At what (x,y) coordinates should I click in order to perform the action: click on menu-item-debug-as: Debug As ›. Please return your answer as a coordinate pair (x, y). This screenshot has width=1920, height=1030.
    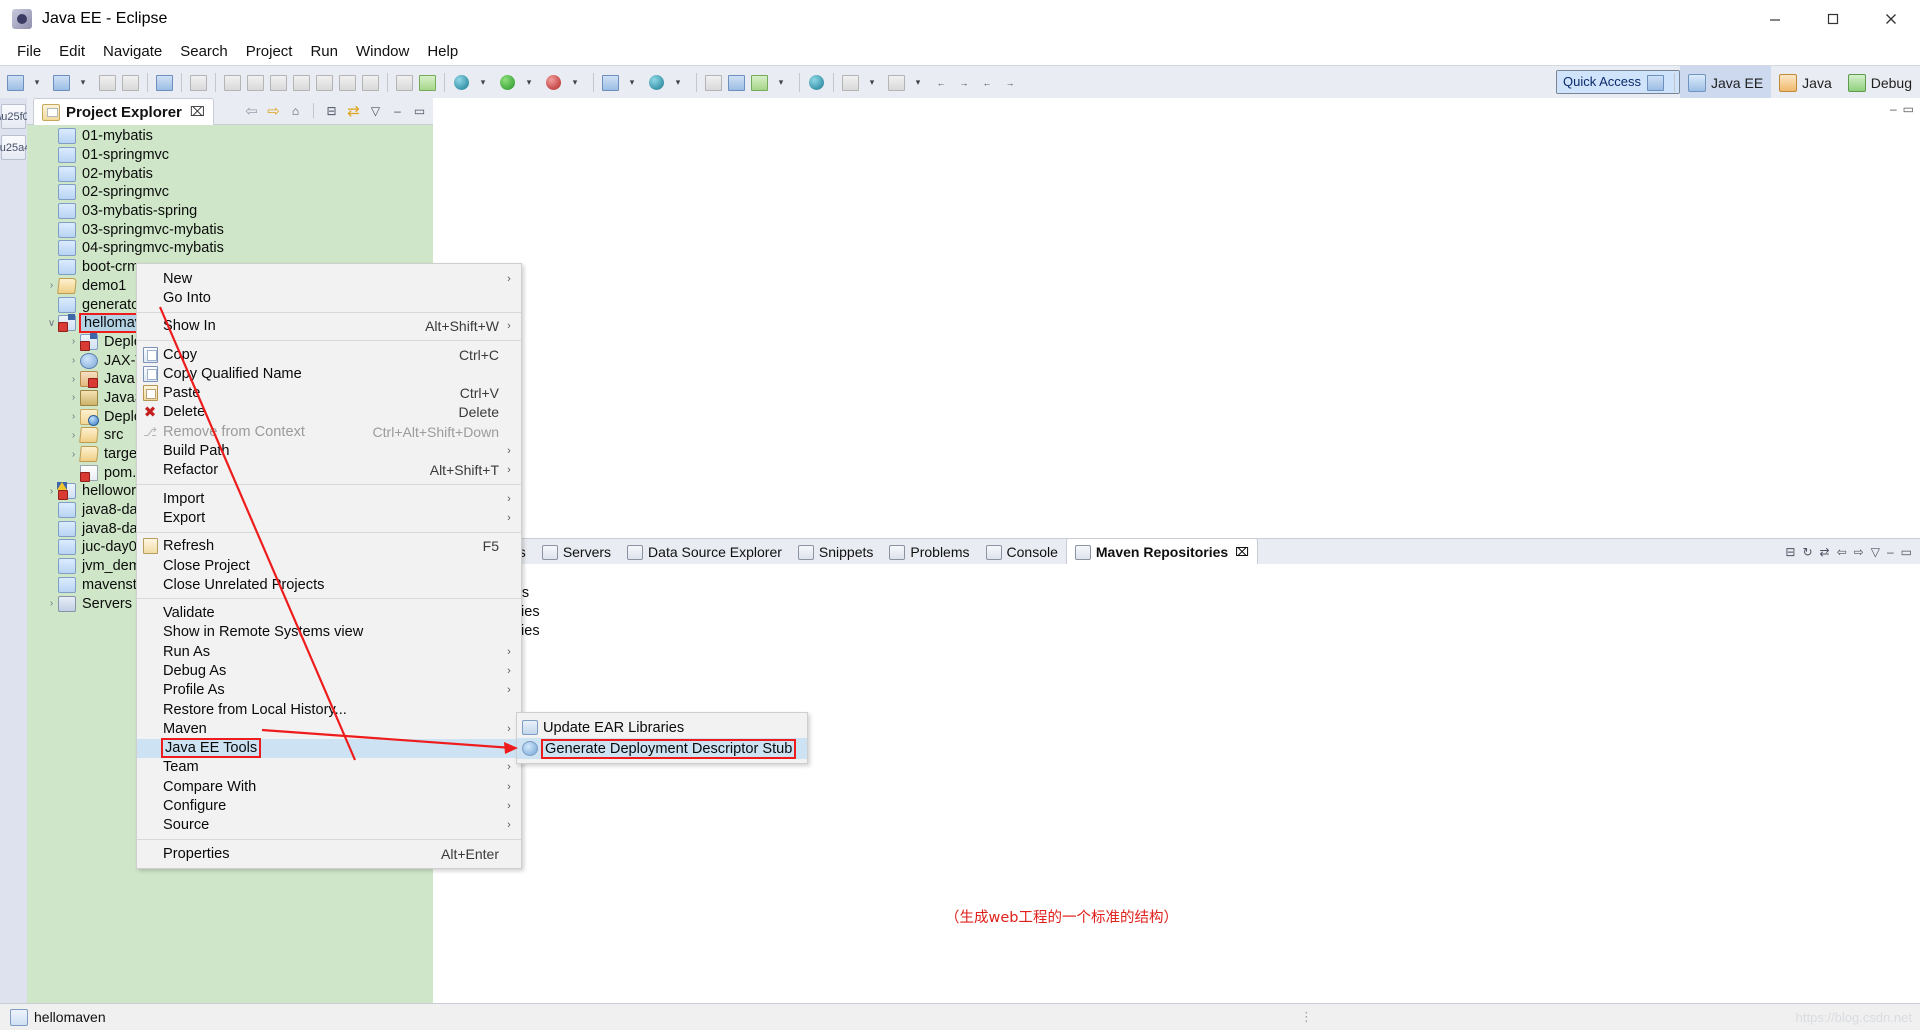
    Looking at the image, I should click on (329, 670).